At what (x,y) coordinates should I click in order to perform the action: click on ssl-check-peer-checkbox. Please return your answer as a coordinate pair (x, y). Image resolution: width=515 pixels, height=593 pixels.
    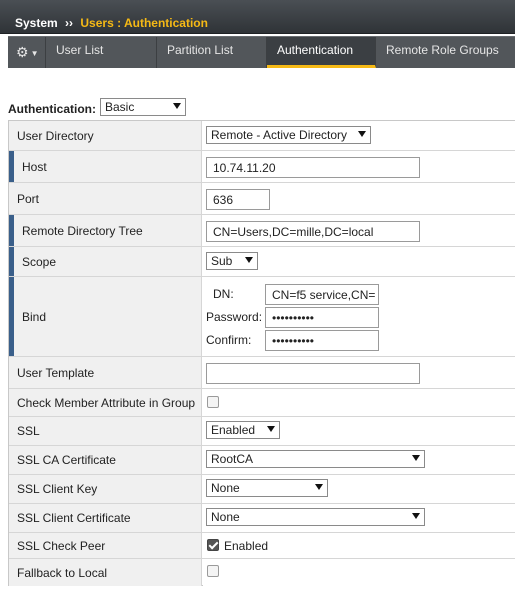
    Looking at the image, I should click on (213, 545).